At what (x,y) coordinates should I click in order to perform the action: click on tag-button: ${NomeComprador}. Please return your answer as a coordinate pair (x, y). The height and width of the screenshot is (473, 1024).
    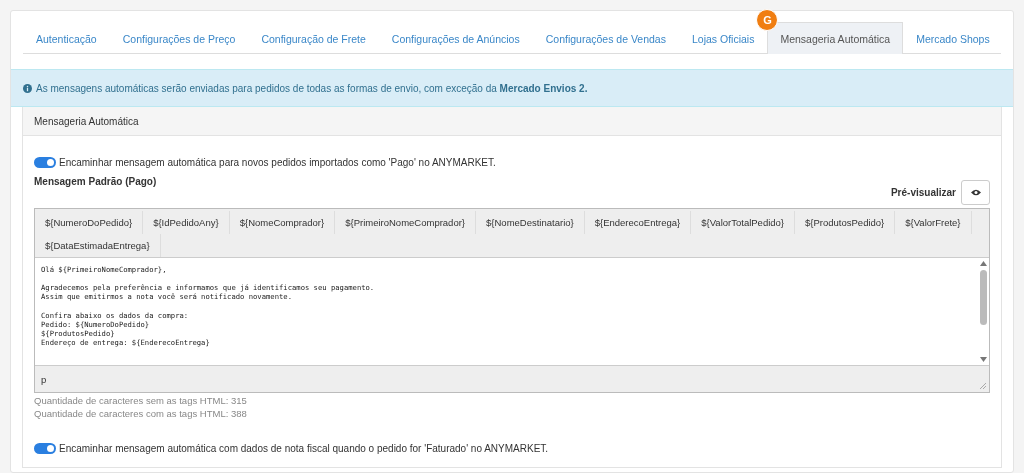
    Looking at the image, I should click on (282, 222).